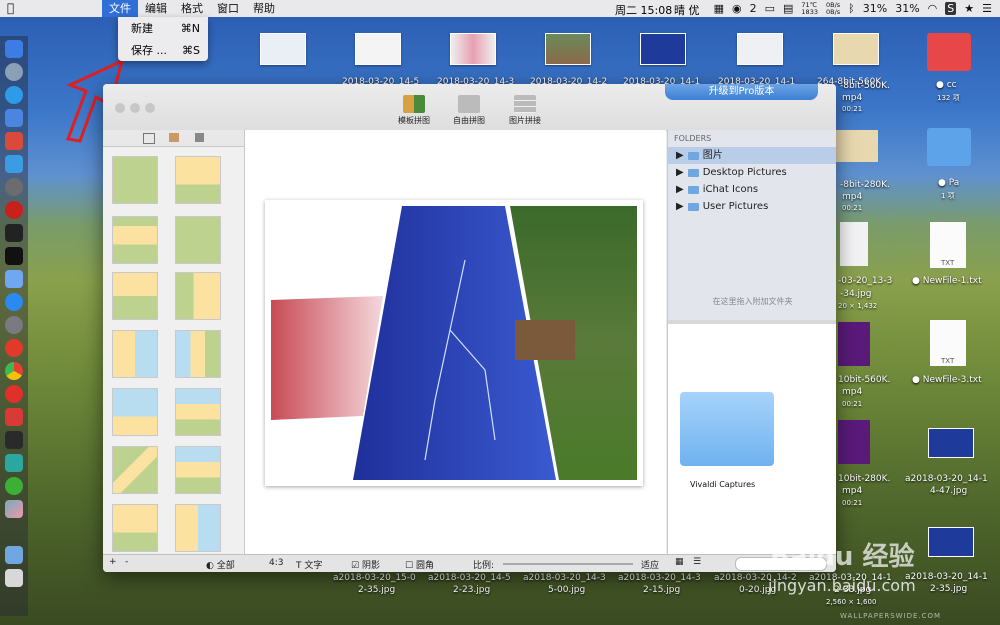 This screenshot has height=625, width=1000. I want to click on menu-format: 格式, so click(192, 8).